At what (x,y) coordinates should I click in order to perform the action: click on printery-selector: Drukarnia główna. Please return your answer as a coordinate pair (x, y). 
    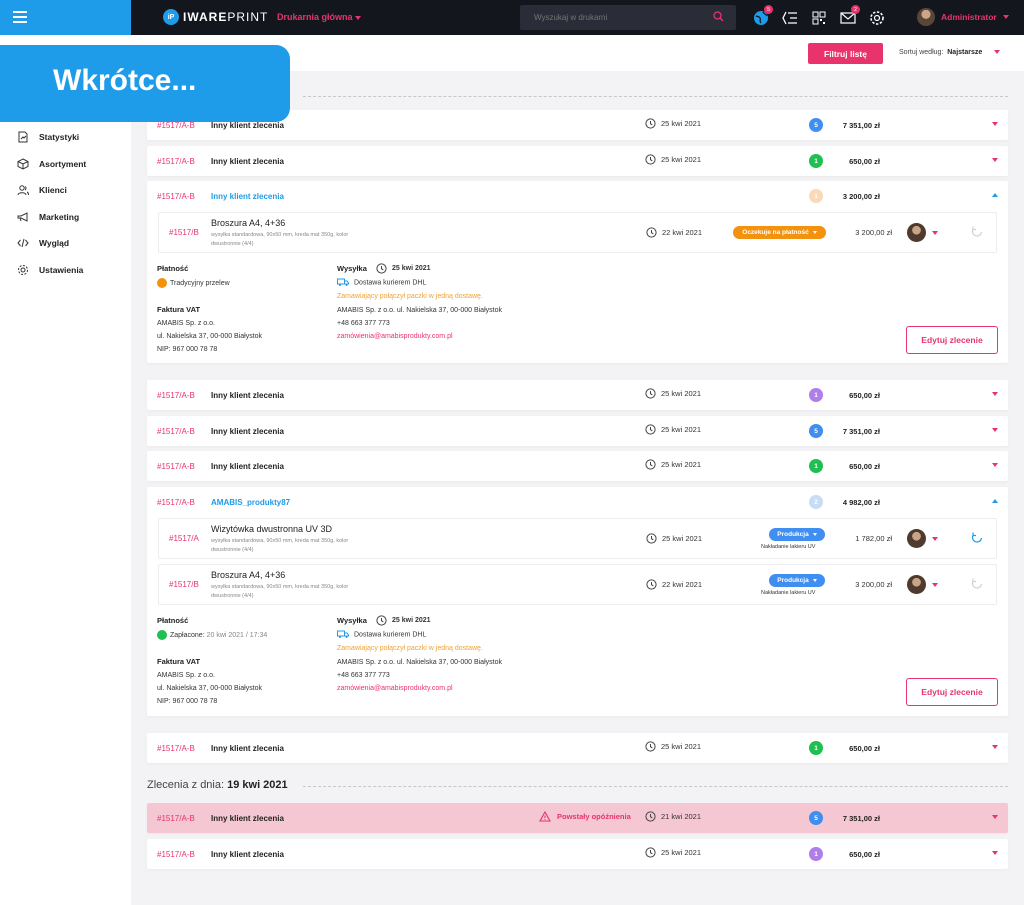
    Looking at the image, I should click on (319, 17).